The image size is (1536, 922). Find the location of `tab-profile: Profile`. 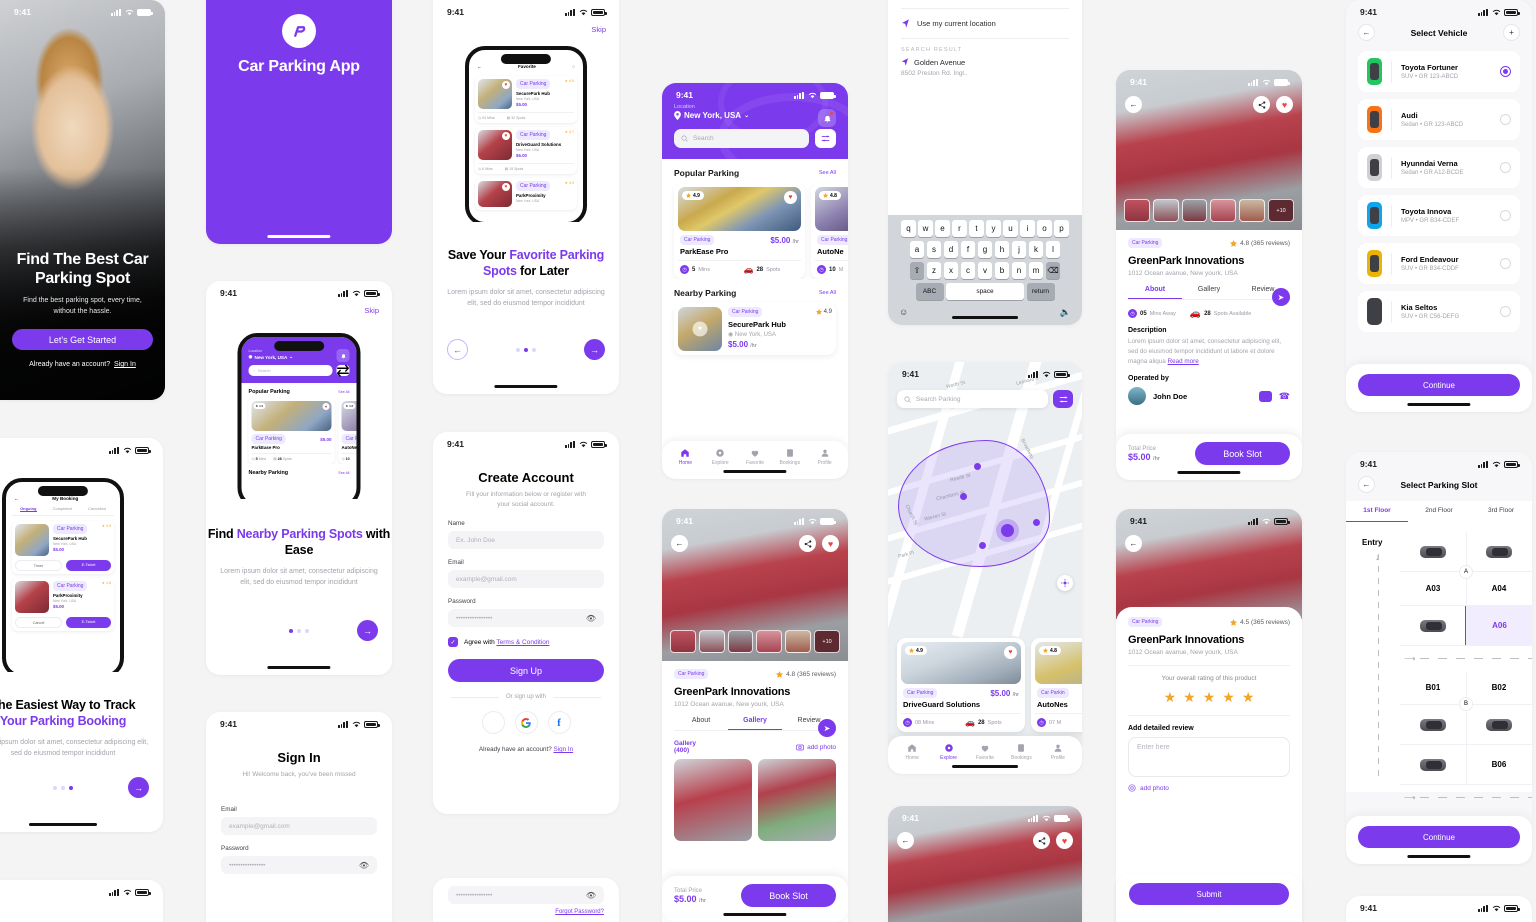

tab-profile: Profile is located at coordinates (824, 457).